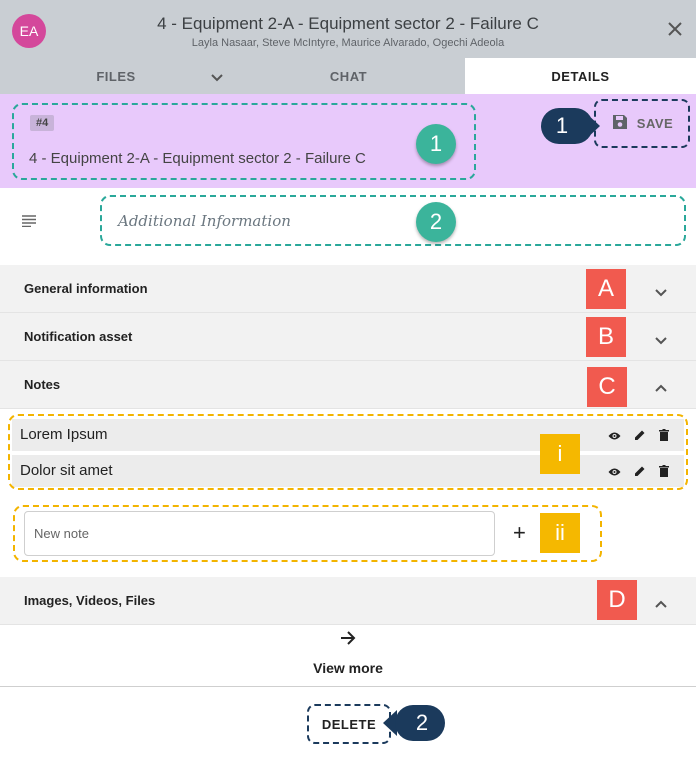 The height and width of the screenshot is (763, 696). I want to click on section-images-videos-files: Images, Videos, Files, so click(348, 601).